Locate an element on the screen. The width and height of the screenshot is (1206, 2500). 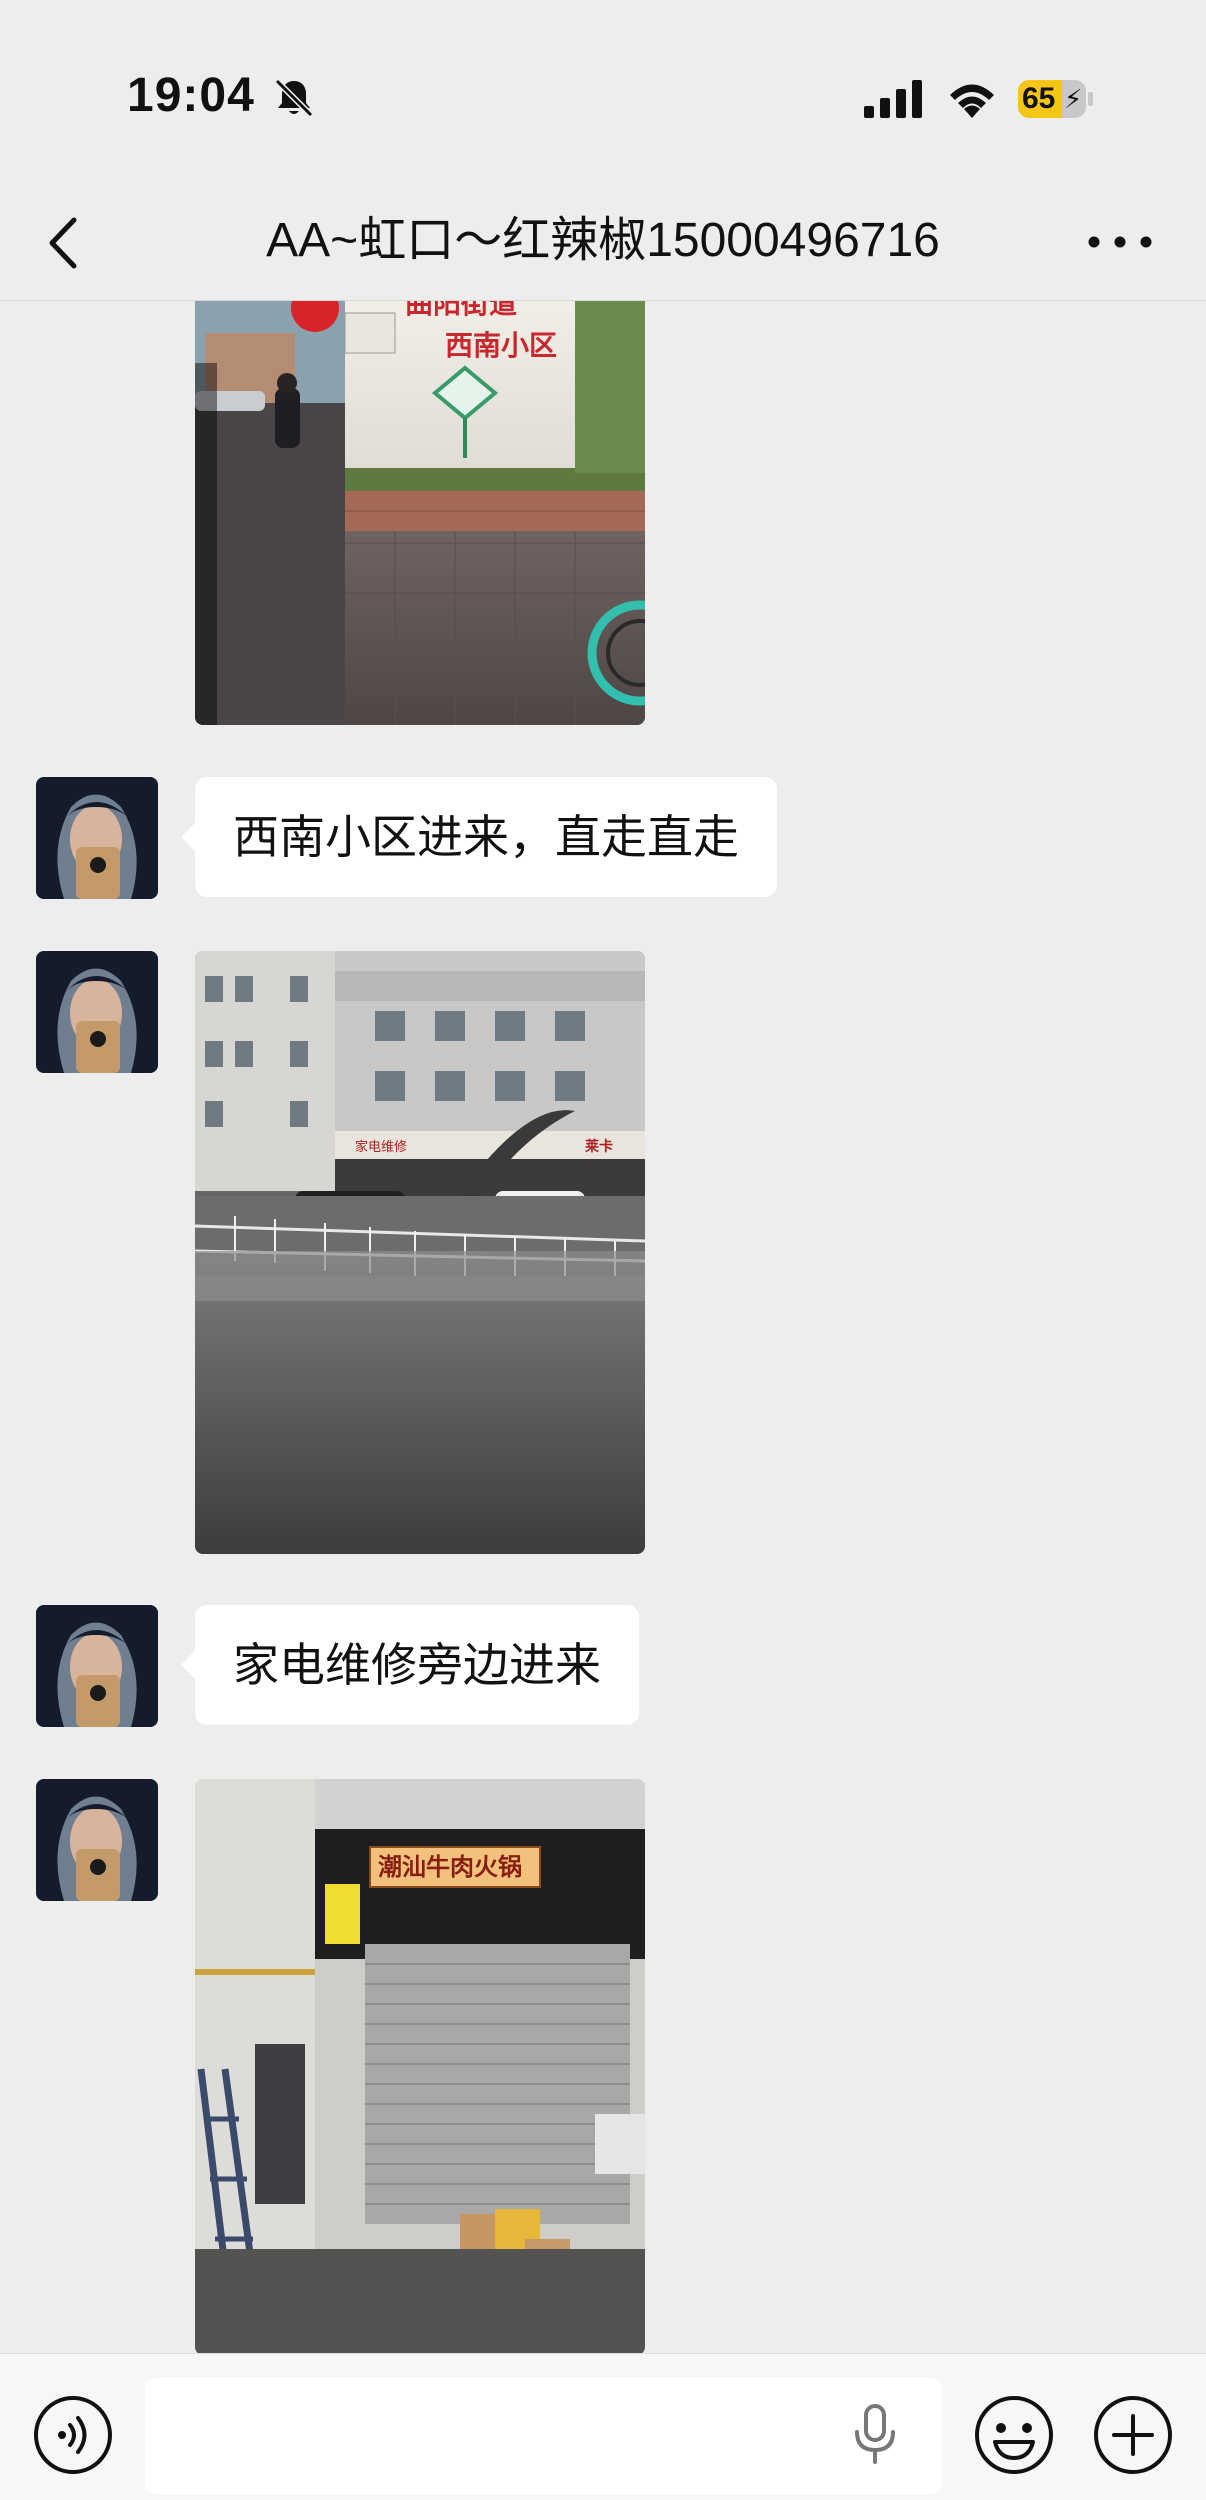
emoji-icon is located at coordinates (1014, 2435).